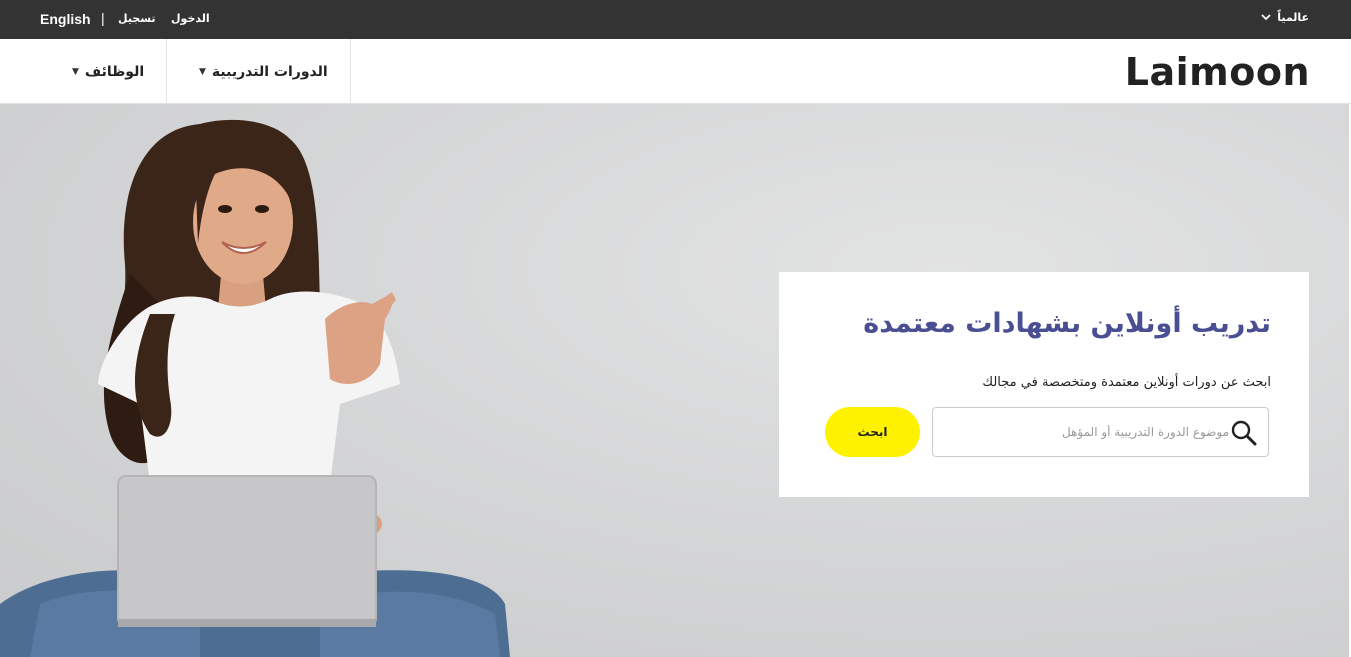  Describe the element at coordinates (1067, 323) in the screenshot. I see `hero-headline: تدريب أونلاين بشهادات معتمدة` at that location.